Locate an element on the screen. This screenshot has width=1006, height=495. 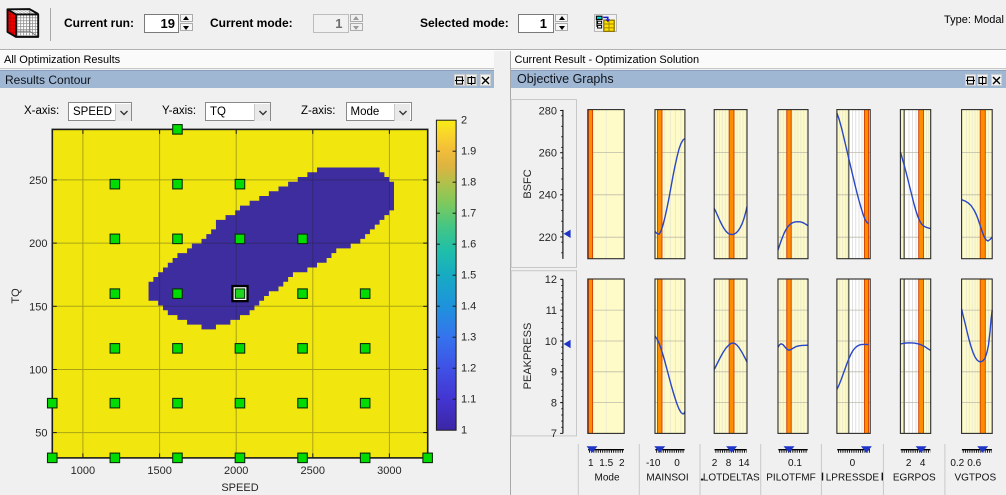
svg-text: 2000 is located at coordinates (236, 471).